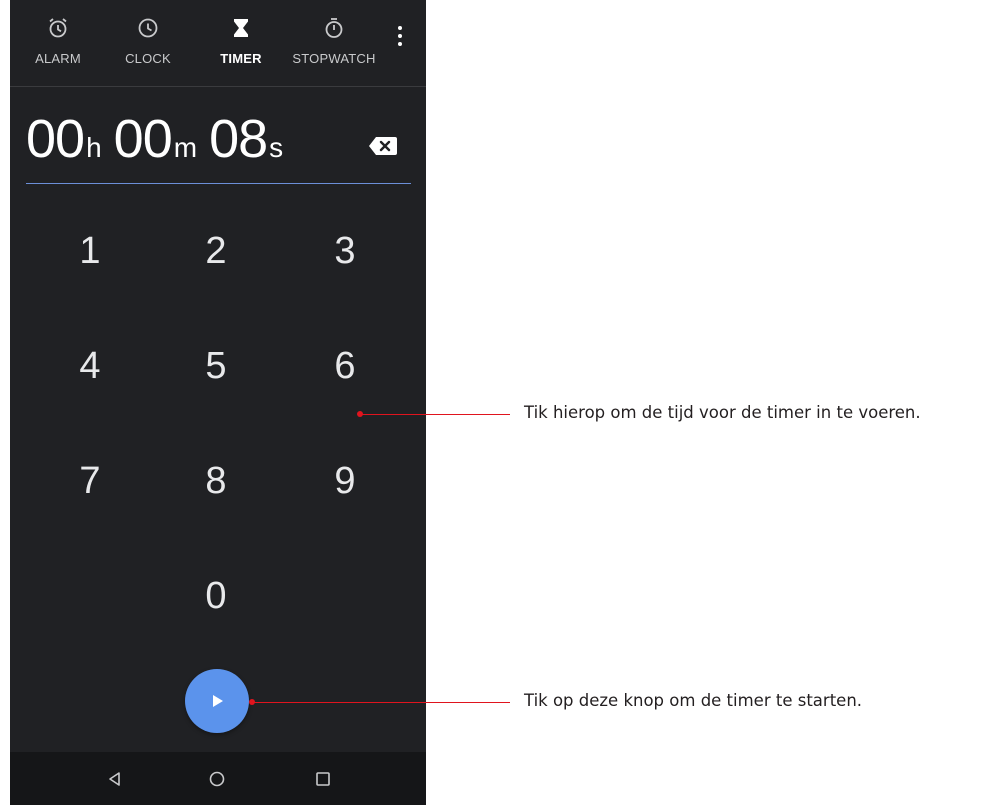 The width and height of the screenshot is (1000, 805). I want to click on system-navigation-bar, so click(218, 778).